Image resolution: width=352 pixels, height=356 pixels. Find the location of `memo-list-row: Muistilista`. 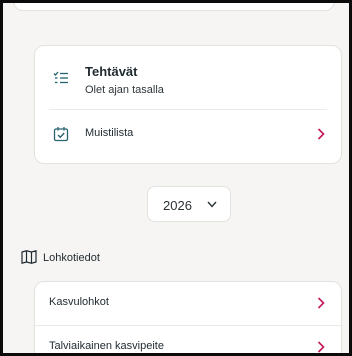

memo-list-row: Muistilista is located at coordinates (188, 134).